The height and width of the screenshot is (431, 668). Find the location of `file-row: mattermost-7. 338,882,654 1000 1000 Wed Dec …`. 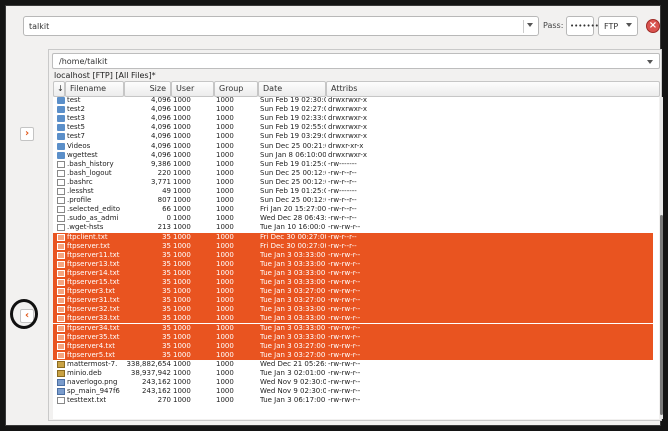

file-row: mattermost-7. 338,882,654 1000 1000 Wed Dec … is located at coordinates (353, 364).